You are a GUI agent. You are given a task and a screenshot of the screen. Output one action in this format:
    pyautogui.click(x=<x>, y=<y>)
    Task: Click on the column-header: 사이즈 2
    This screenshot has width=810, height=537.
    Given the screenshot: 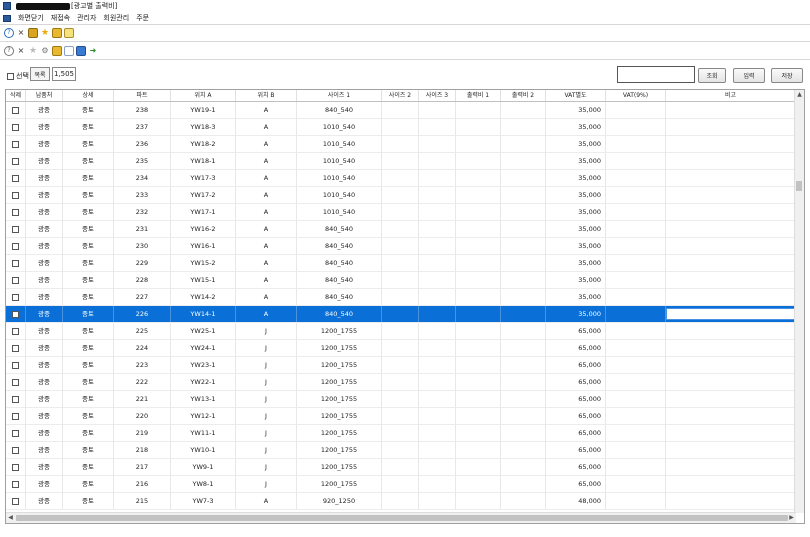 What is the action you would take?
    pyautogui.click(x=400, y=95)
    